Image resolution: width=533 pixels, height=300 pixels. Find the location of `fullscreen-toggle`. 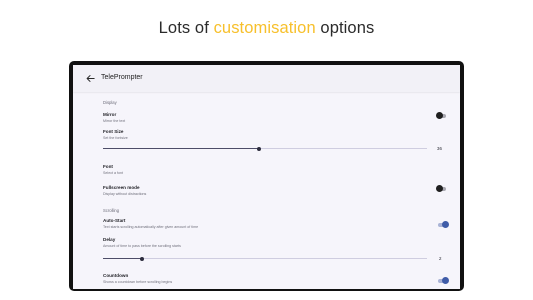

fullscreen-toggle is located at coordinates (441, 188).